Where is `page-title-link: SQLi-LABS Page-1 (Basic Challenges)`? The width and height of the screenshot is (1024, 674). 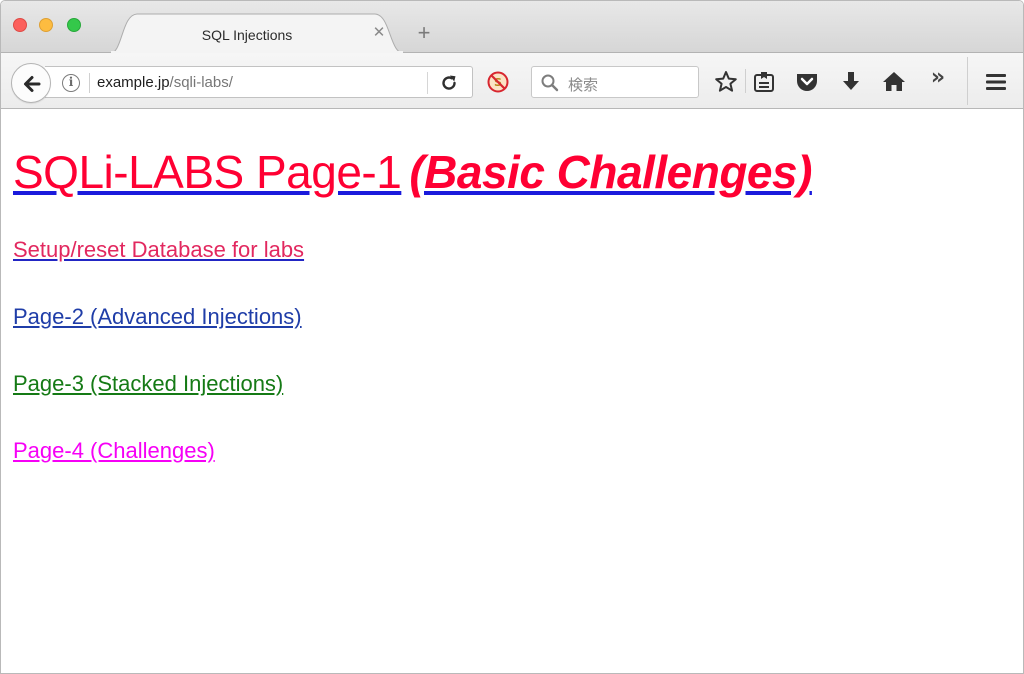 page-title-link: SQLi-LABS Page-1 (Basic Challenges) is located at coordinates (412, 172).